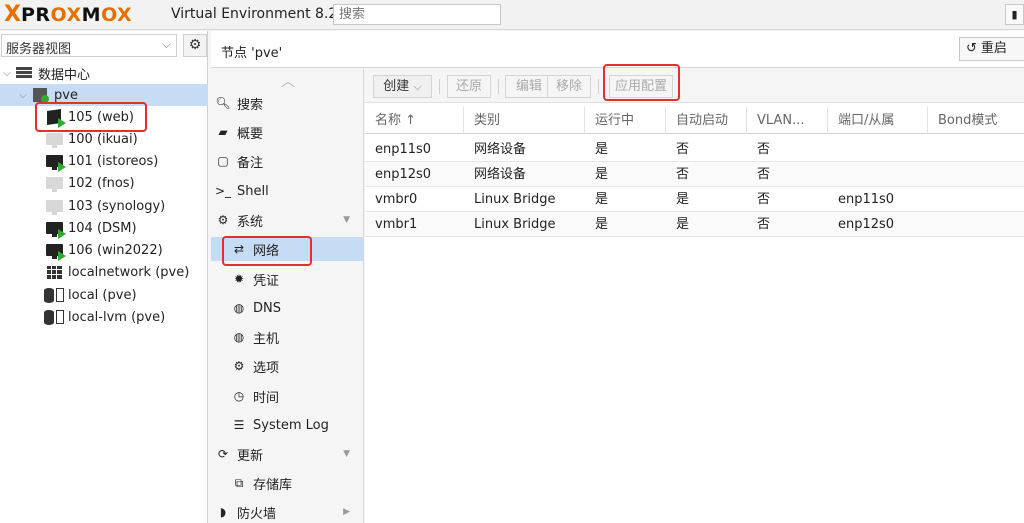  Describe the element at coordinates (287, 279) in the screenshot. I see `nav-item-certificates: ✹ 凭证` at that location.